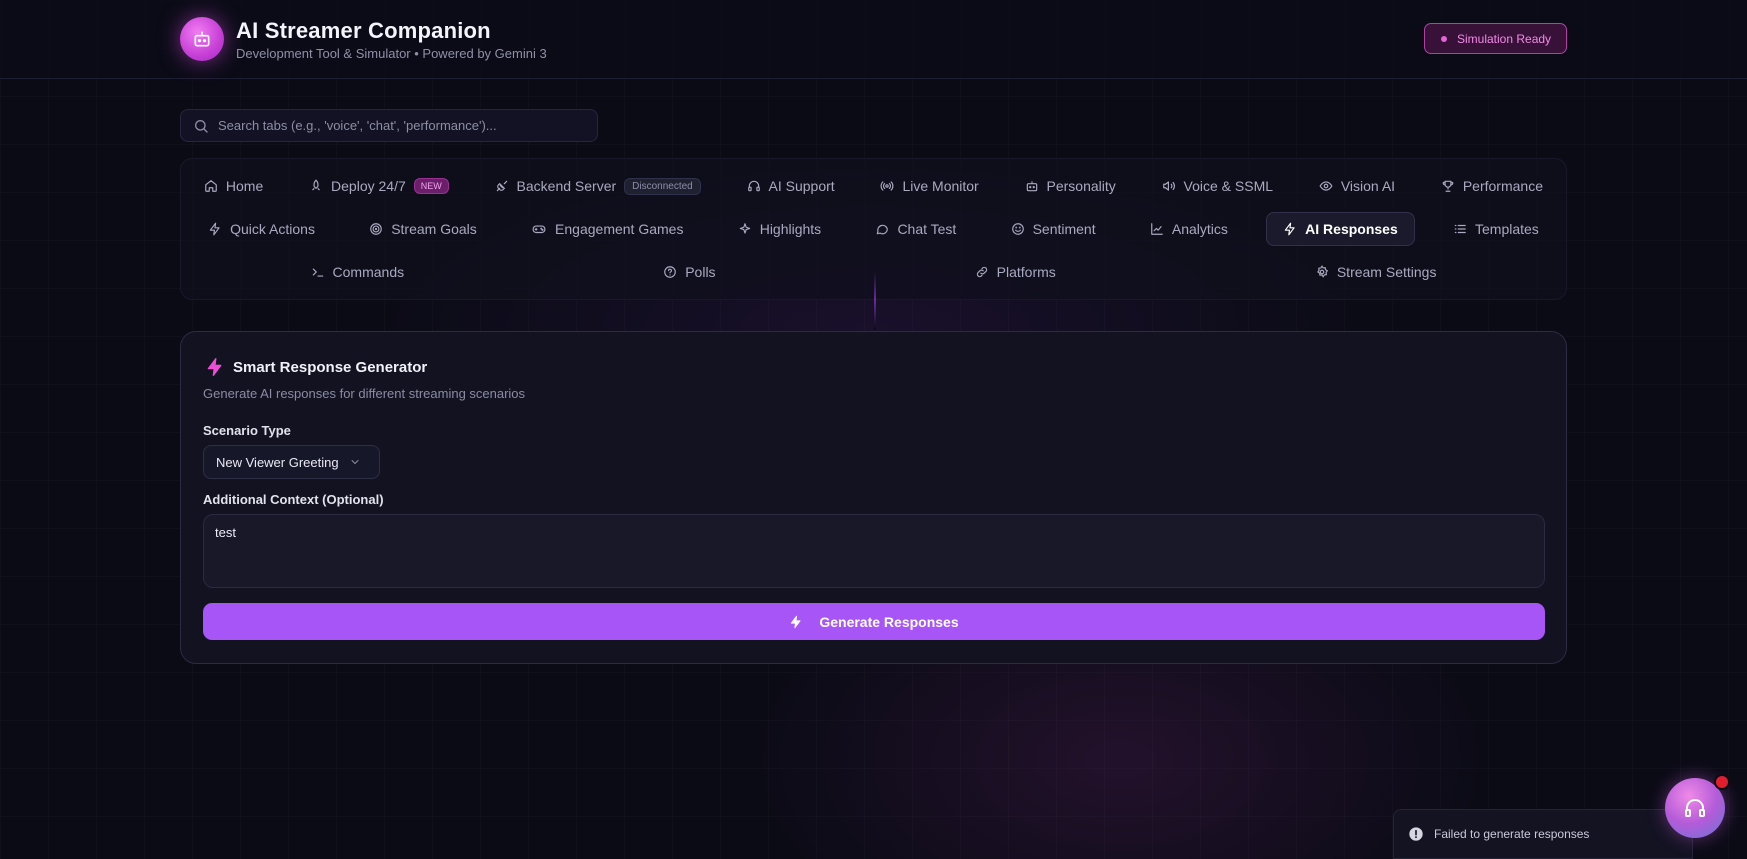 The image size is (1747, 859). Describe the element at coordinates (272, 229) in the screenshot. I see `tab-label: Quick Actions` at that location.